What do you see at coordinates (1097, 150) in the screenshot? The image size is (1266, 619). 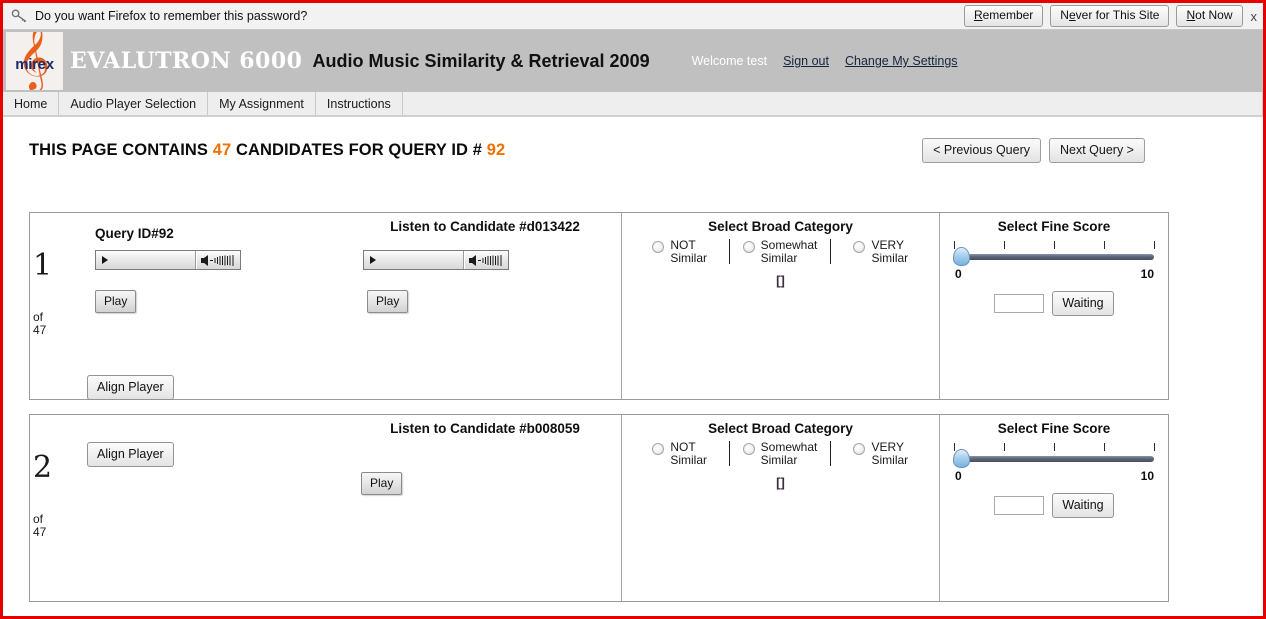 I see `next-query-button: Next Query >` at bounding box center [1097, 150].